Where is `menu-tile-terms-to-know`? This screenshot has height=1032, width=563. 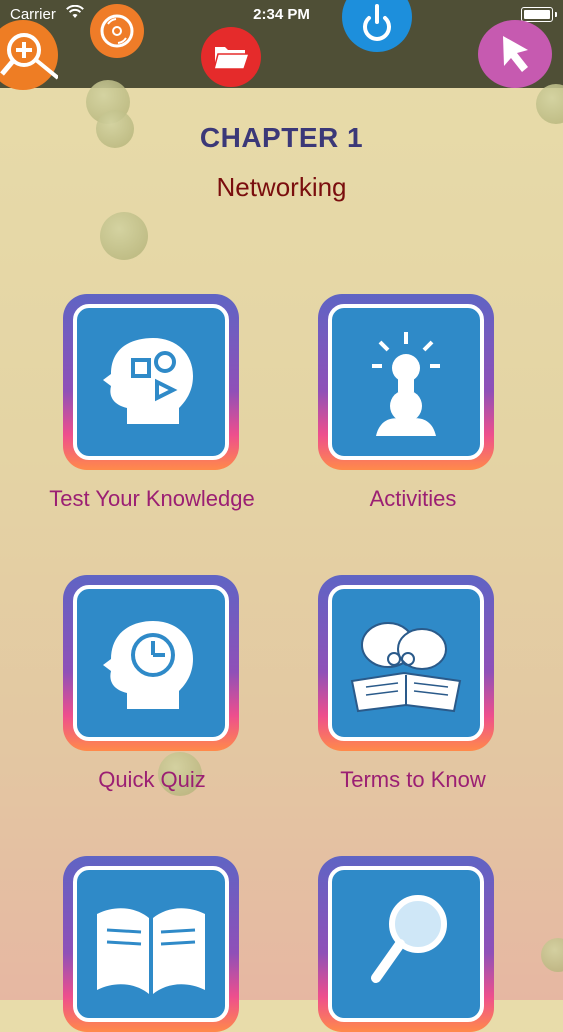 menu-tile-terms-to-know is located at coordinates (406, 663).